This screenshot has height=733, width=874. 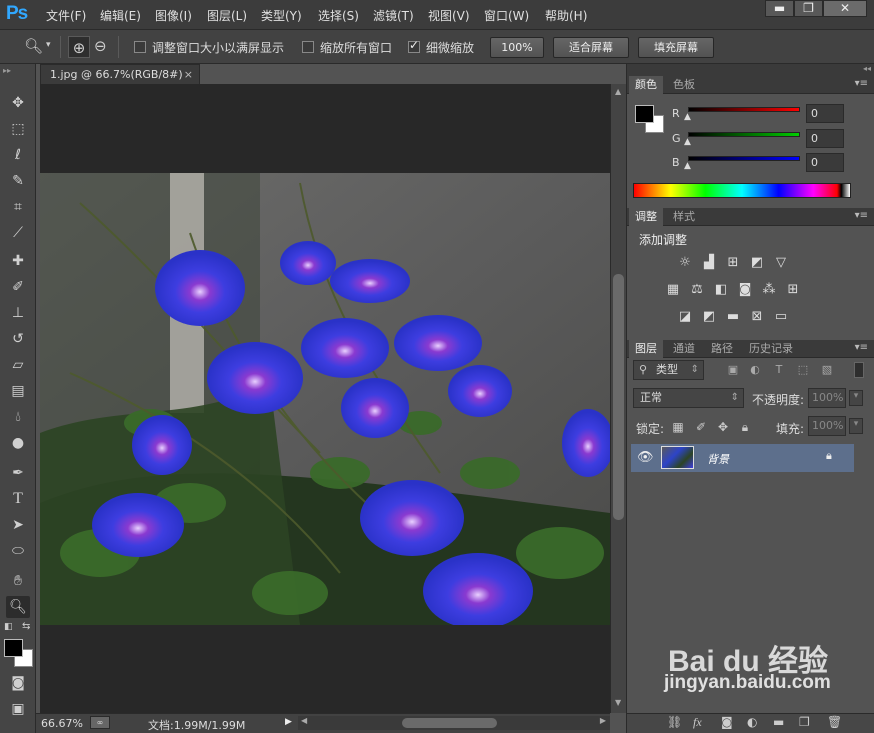 I want to click on pen-tool-icon: ✒, so click(x=18, y=473).